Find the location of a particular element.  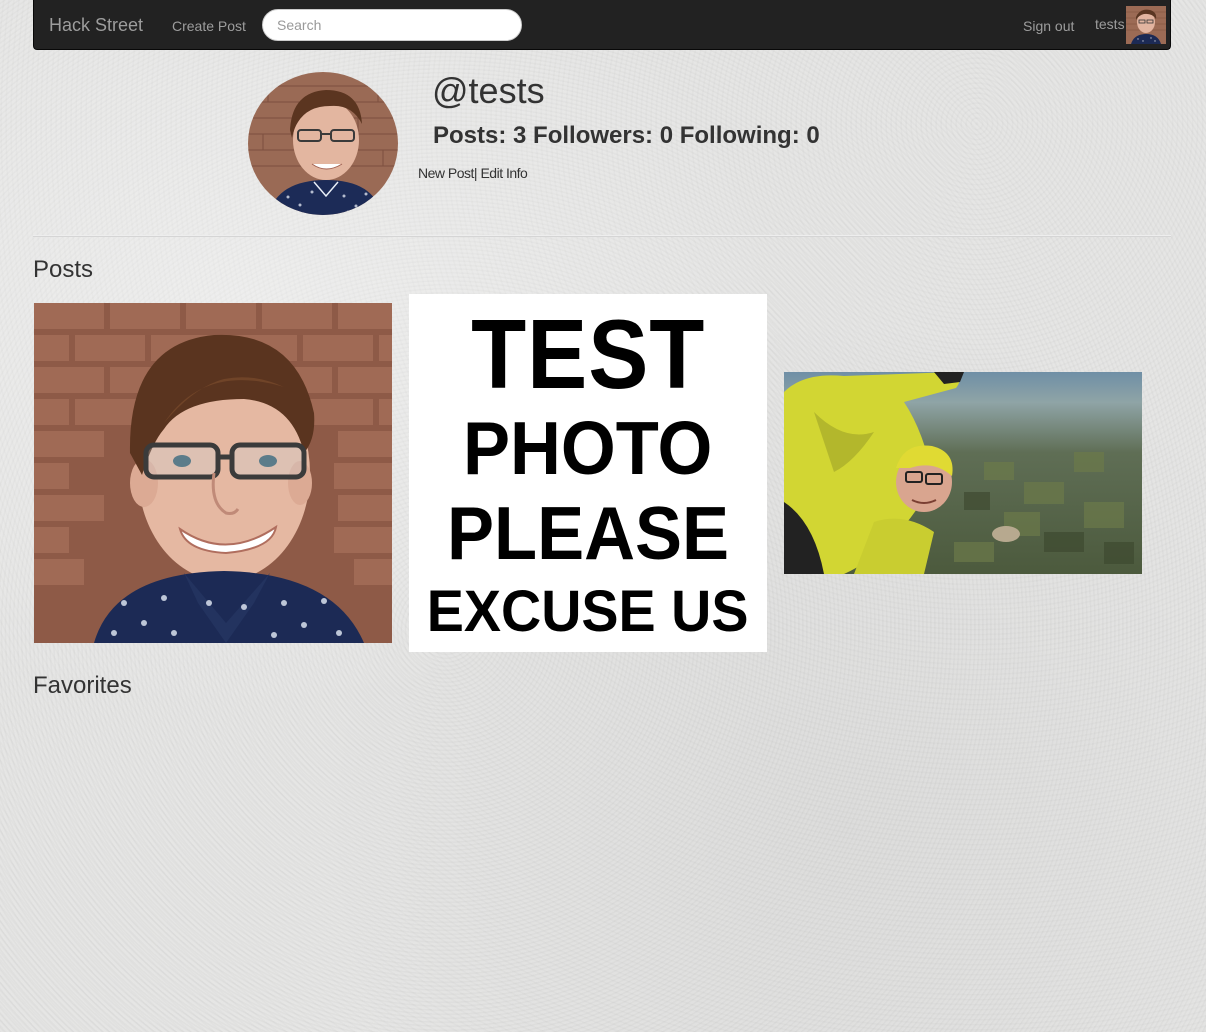

profile-actions: New Post| Edit Info is located at coordinates (473, 173).